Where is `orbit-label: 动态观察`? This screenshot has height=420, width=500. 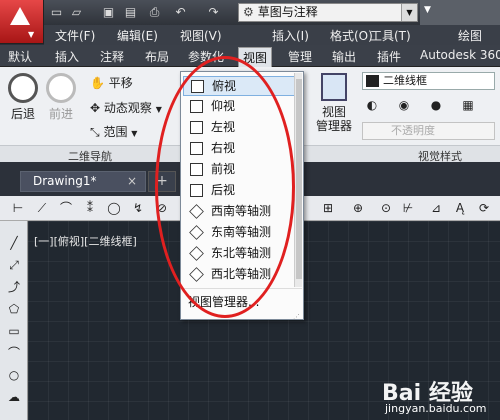
orbit-label: 动态观察 is located at coordinates (127, 108).